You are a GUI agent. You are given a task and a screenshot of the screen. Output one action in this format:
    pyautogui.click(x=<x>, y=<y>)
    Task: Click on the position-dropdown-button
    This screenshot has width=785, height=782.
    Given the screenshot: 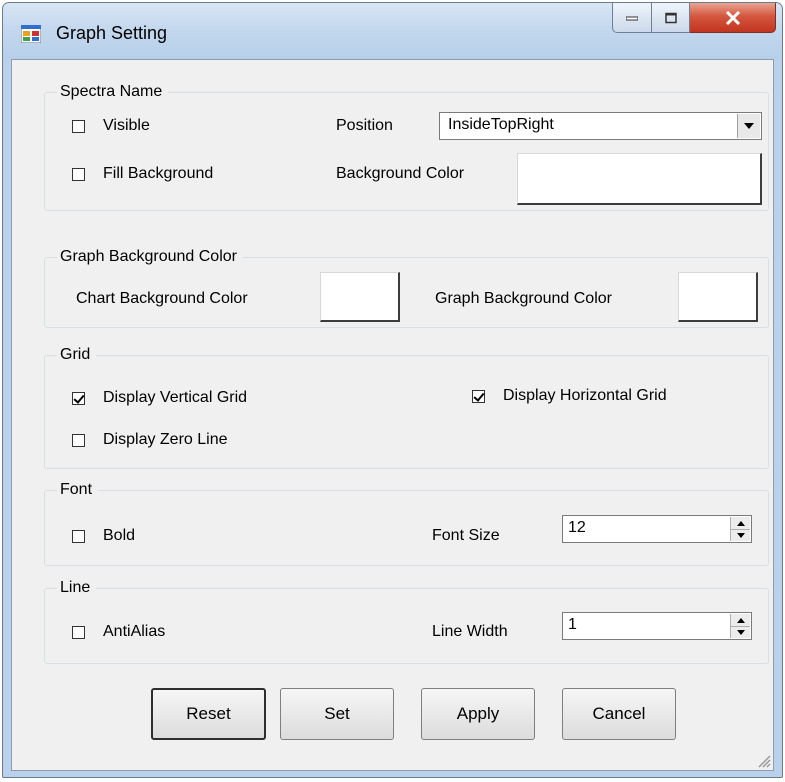 What is the action you would take?
    pyautogui.click(x=748, y=126)
    